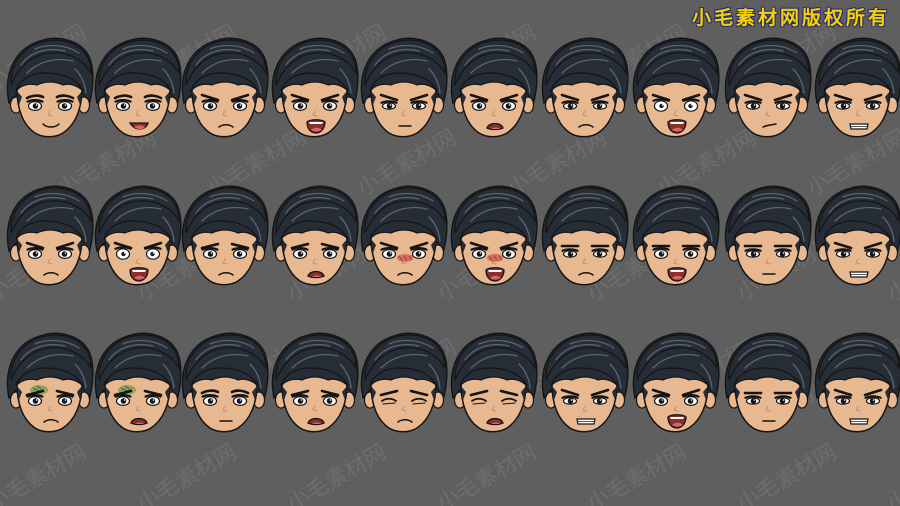 Image resolution: width=900 pixels, height=506 pixels. I want to click on copyright-title: 小毛素材网版权所有, so click(790, 18).